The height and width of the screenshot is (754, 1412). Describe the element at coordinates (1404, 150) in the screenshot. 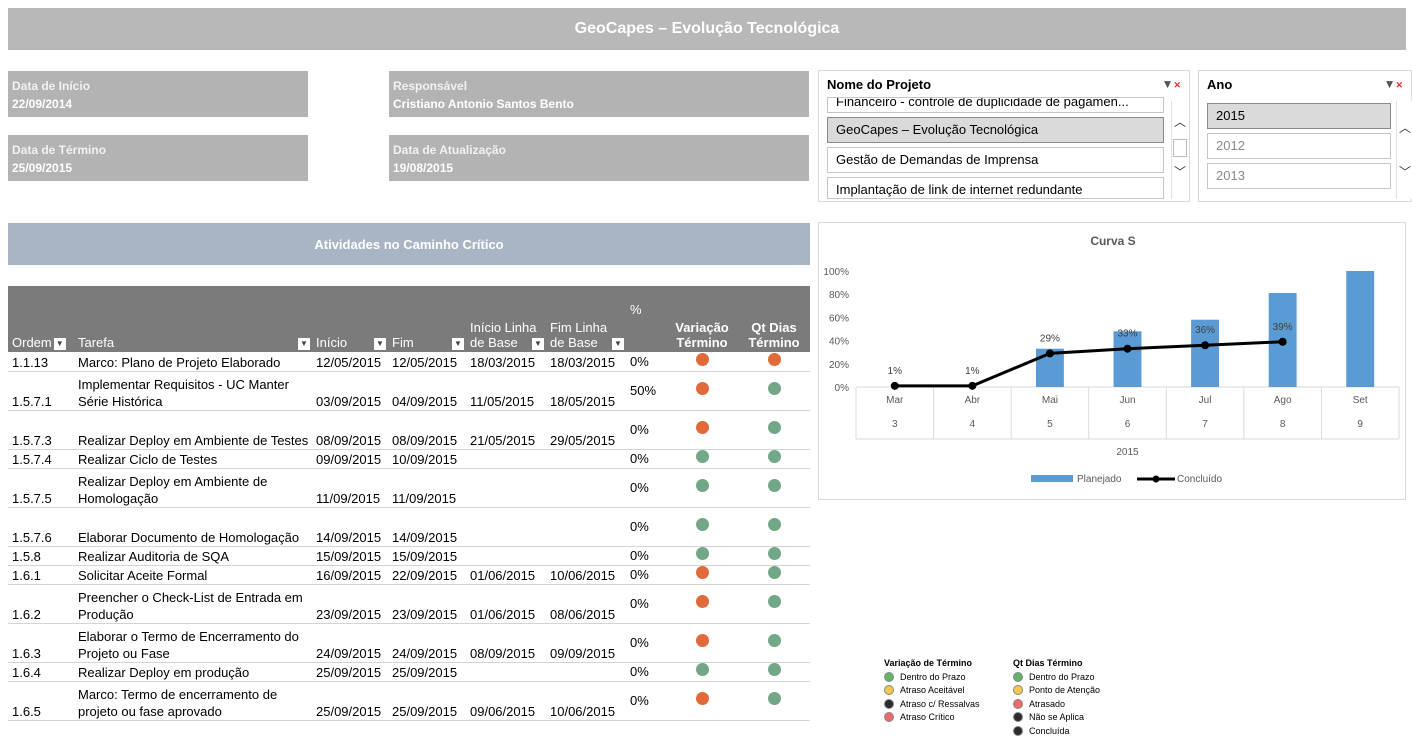

I see `year-slicer-scrollbar: ︿ ﹀` at that location.